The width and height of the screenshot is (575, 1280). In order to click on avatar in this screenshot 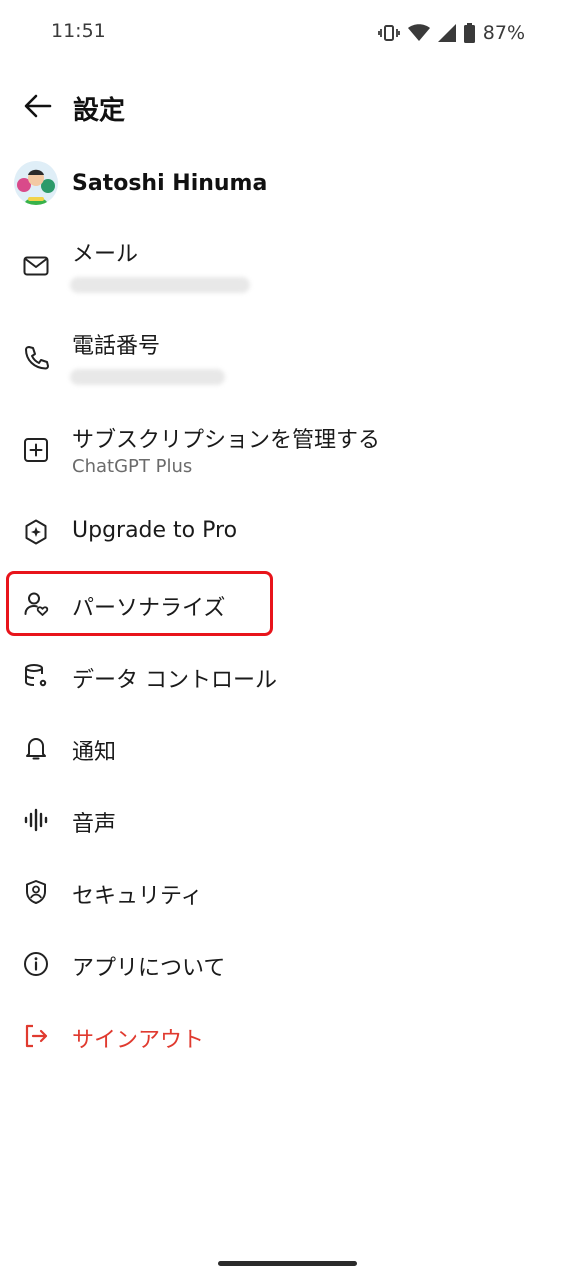, I will do `click(36, 183)`.